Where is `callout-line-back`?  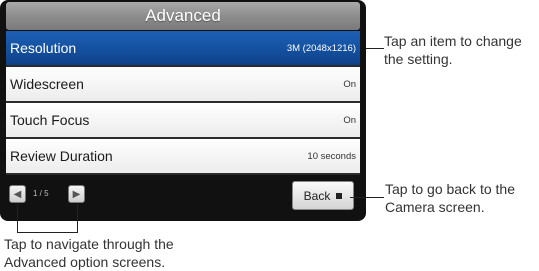
callout-line-back is located at coordinates (367, 197).